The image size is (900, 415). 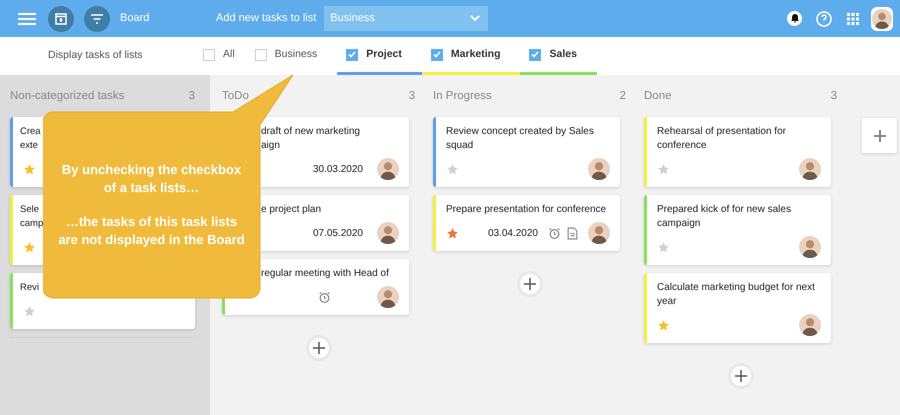 I want to click on task-title: Prepared kick of for new sales, so click(x=724, y=210).